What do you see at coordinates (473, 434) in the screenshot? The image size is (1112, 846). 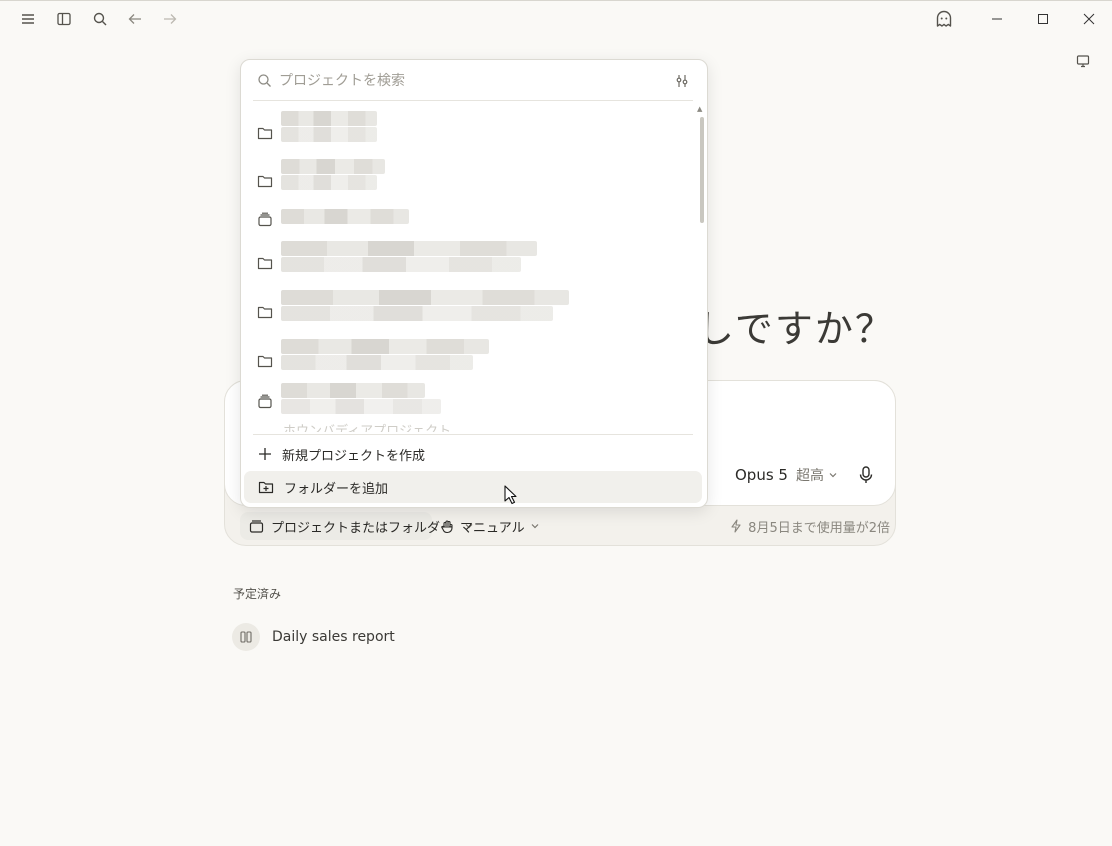 I see `divider` at bounding box center [473, 434].